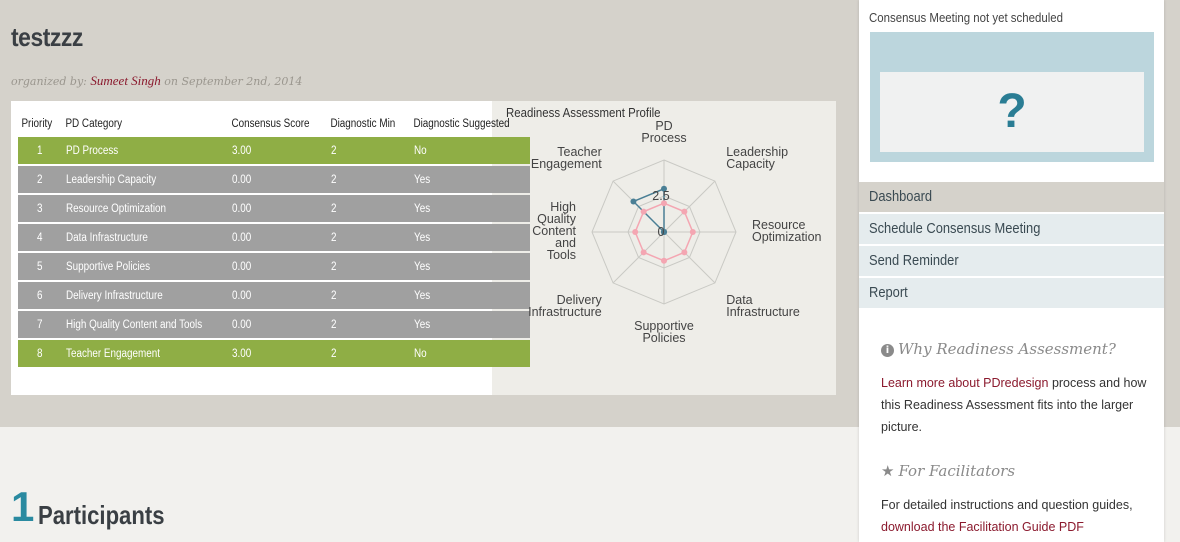 The height and width of the screenshot is (542, 1180). Describe the element at coordinates (145, 150) in the screenshot. I see `cell-category: PD Process` at that location.